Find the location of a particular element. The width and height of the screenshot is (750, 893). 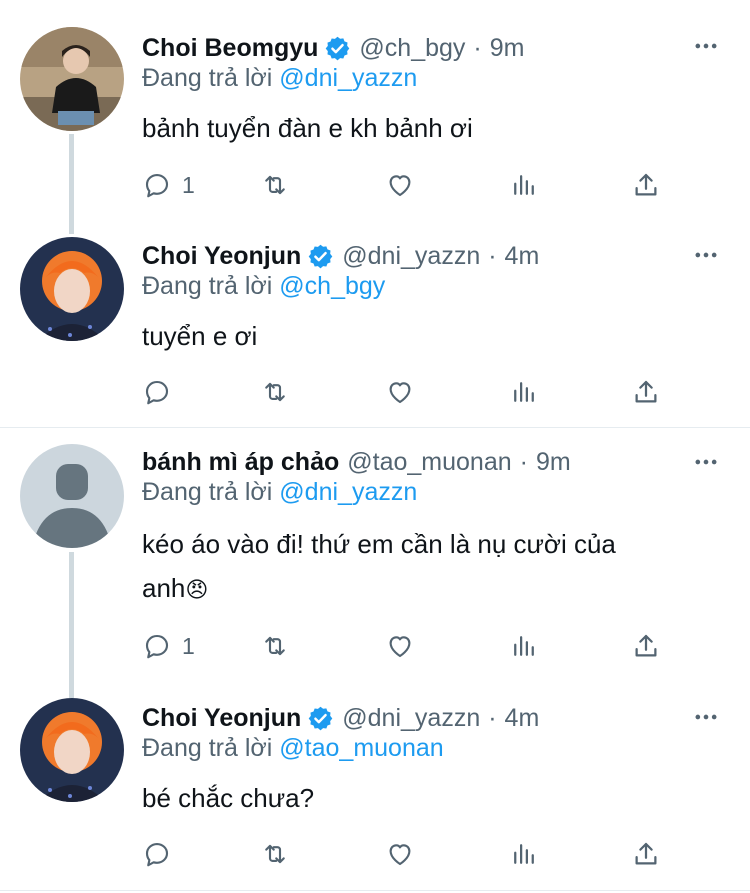

tweet-header: Choi Beomgyu @ch_bgy · 9m is located at coordinates (333, 48).